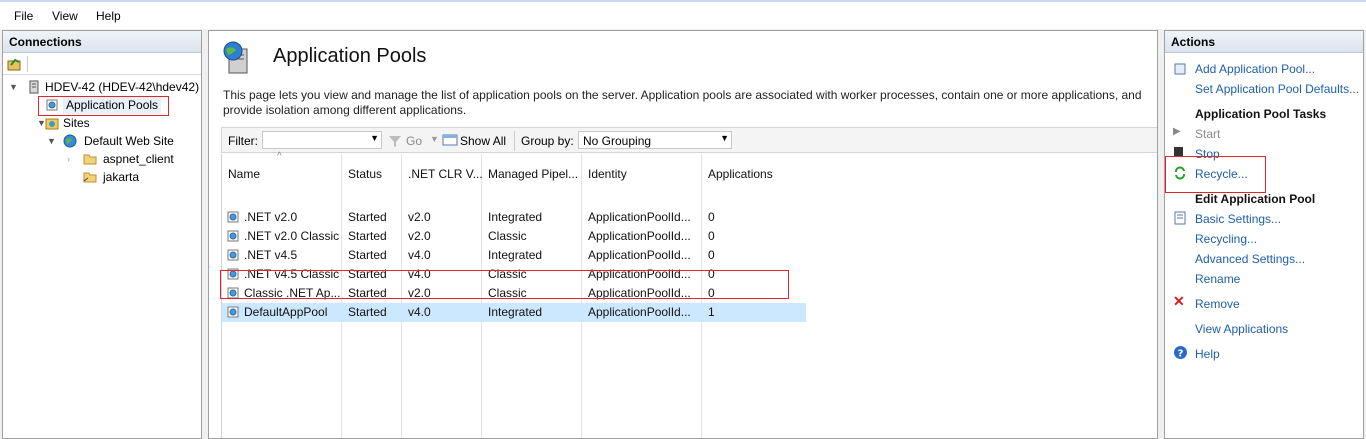 This screenshot has width=1366, height=439. Describe the element at coordinates (395, 141) in the screenshot. I see `go-filter-icon` at that location.